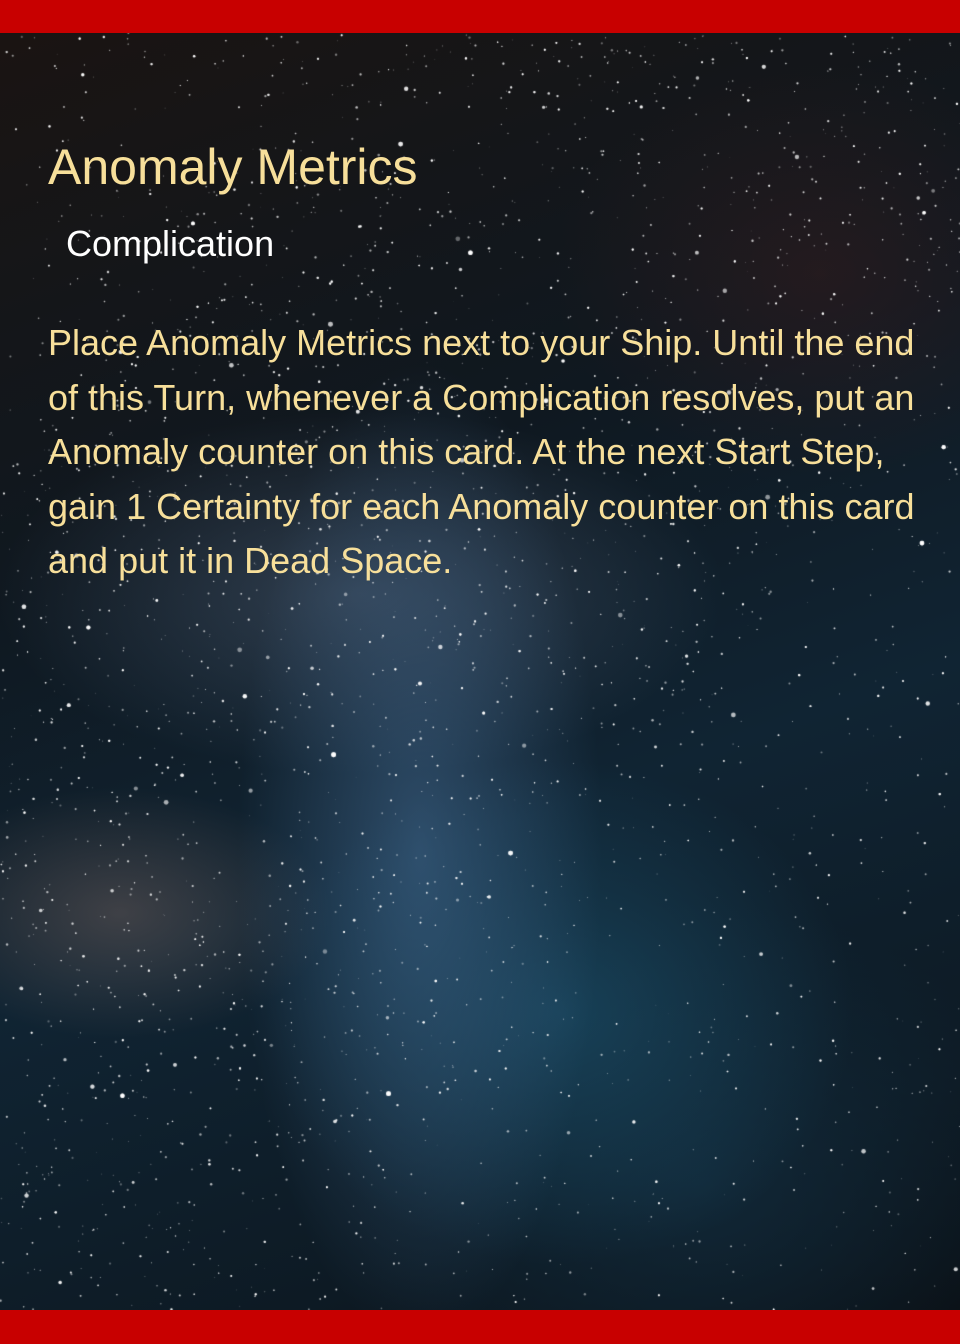 The image size is (960, 1344). What do you see at coordinates (233, 167) in the screenshot?
I see `card-title: Anomaly Metrics` at bounding box center [233, 167].